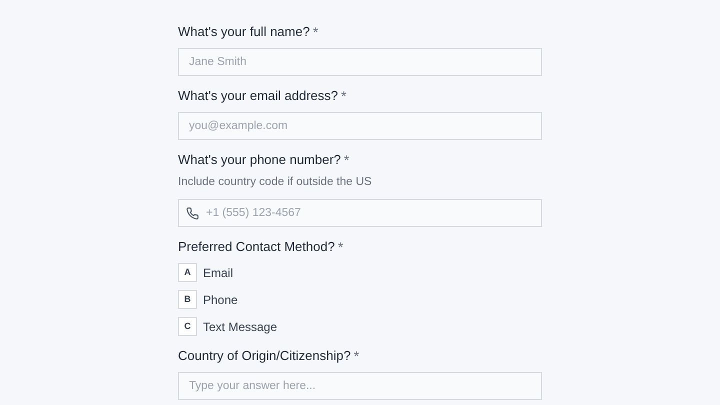 The height and width of the screenshot is (405, 720). What do you see at coordinates (244, 32) in the screenshot?
I see `question-label: What's your full name?` at bounding box center [244, 32].